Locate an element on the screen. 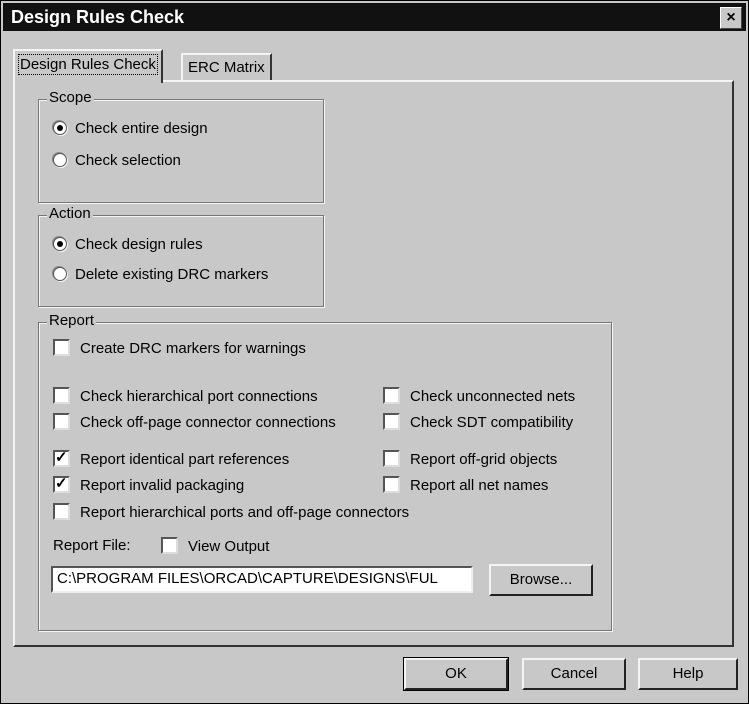  action-legend: Action is located at coordinates (70, 213).